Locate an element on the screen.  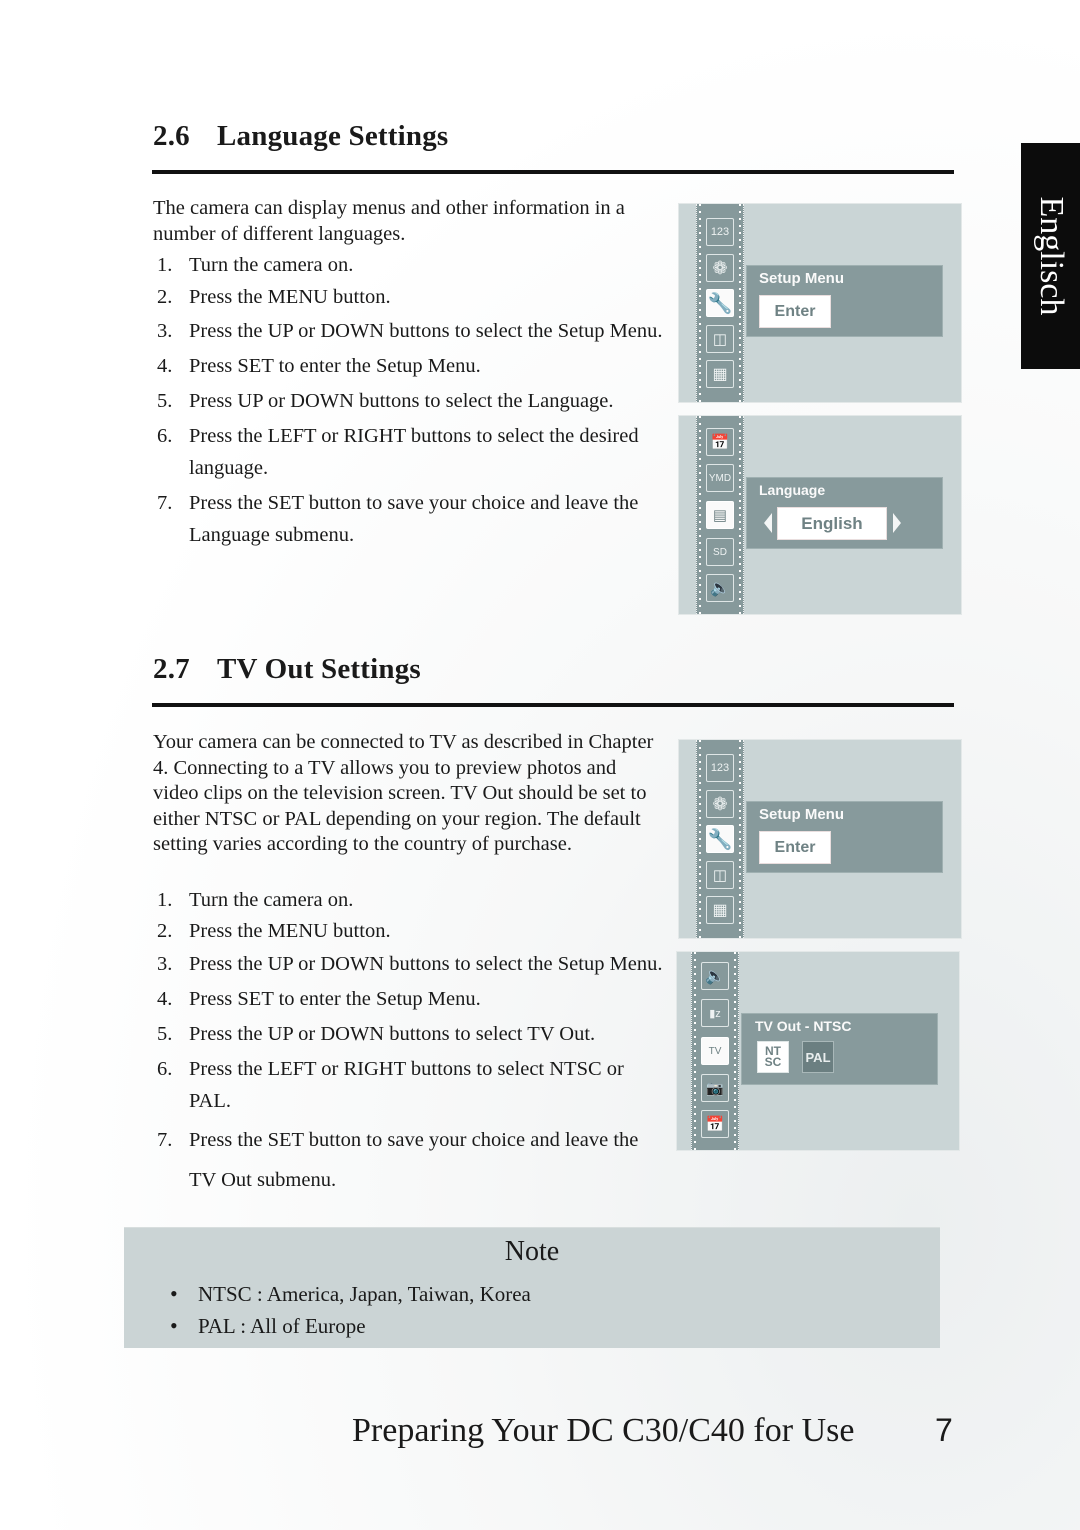
sd-format-icon: SD is located at coordinates (720, 552).